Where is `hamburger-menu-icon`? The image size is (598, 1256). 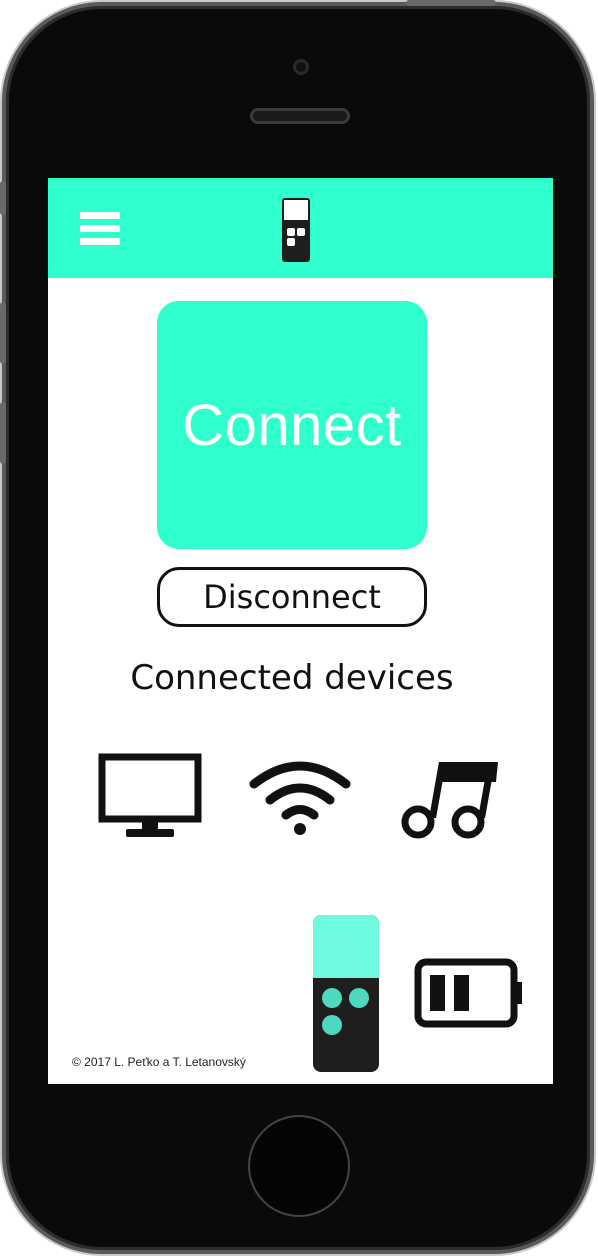 hamburger-menu-icon is located at coordinates (100, 229).